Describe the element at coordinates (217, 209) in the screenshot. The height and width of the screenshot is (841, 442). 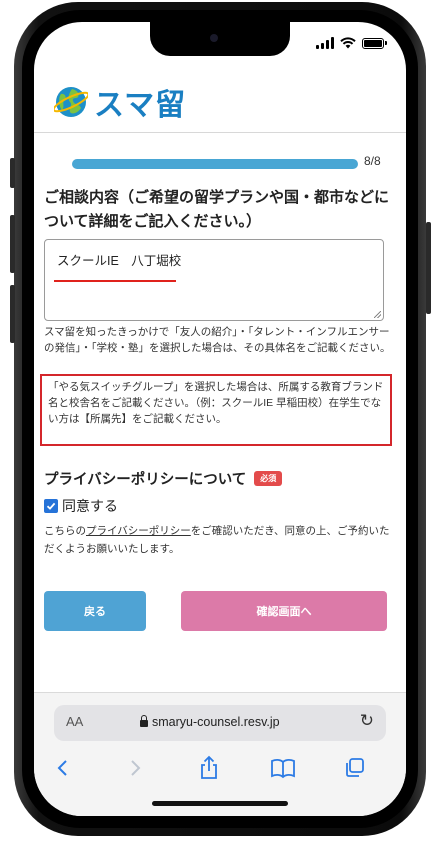
I see `consultation-label: ご相談内容（ご希望の留学プランや国・都市などについて詳細をご記入ください。）` at that location.